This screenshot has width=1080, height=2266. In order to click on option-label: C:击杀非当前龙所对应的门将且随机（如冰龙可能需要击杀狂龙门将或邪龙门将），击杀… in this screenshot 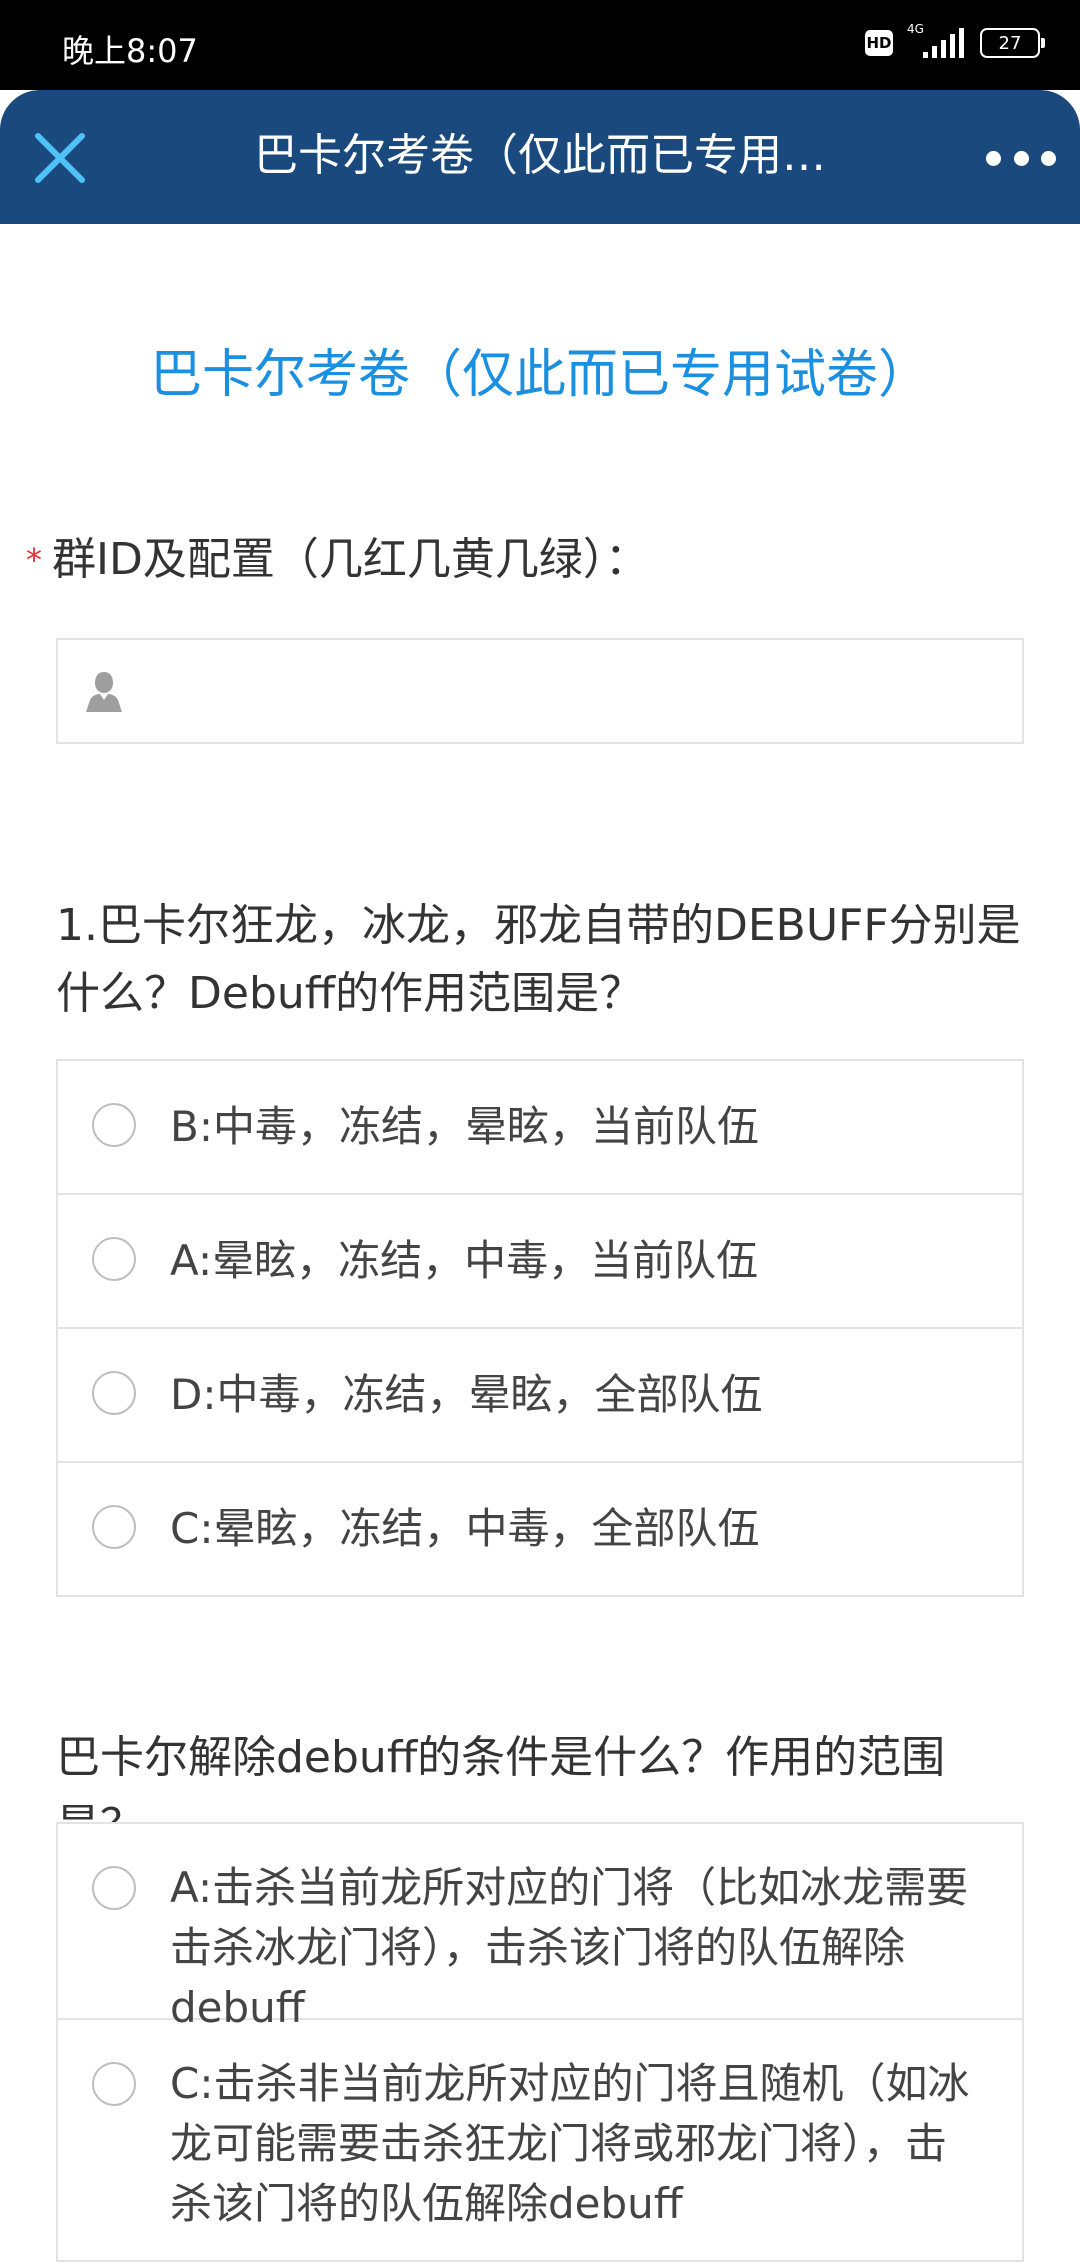, I will do `click(570, 2143)`.